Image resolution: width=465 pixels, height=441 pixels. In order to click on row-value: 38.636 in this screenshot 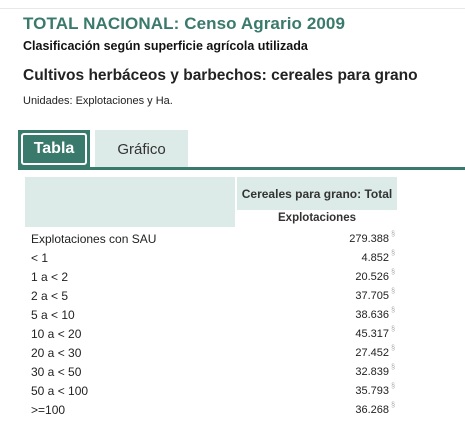, I will do `click(372, 315)`.